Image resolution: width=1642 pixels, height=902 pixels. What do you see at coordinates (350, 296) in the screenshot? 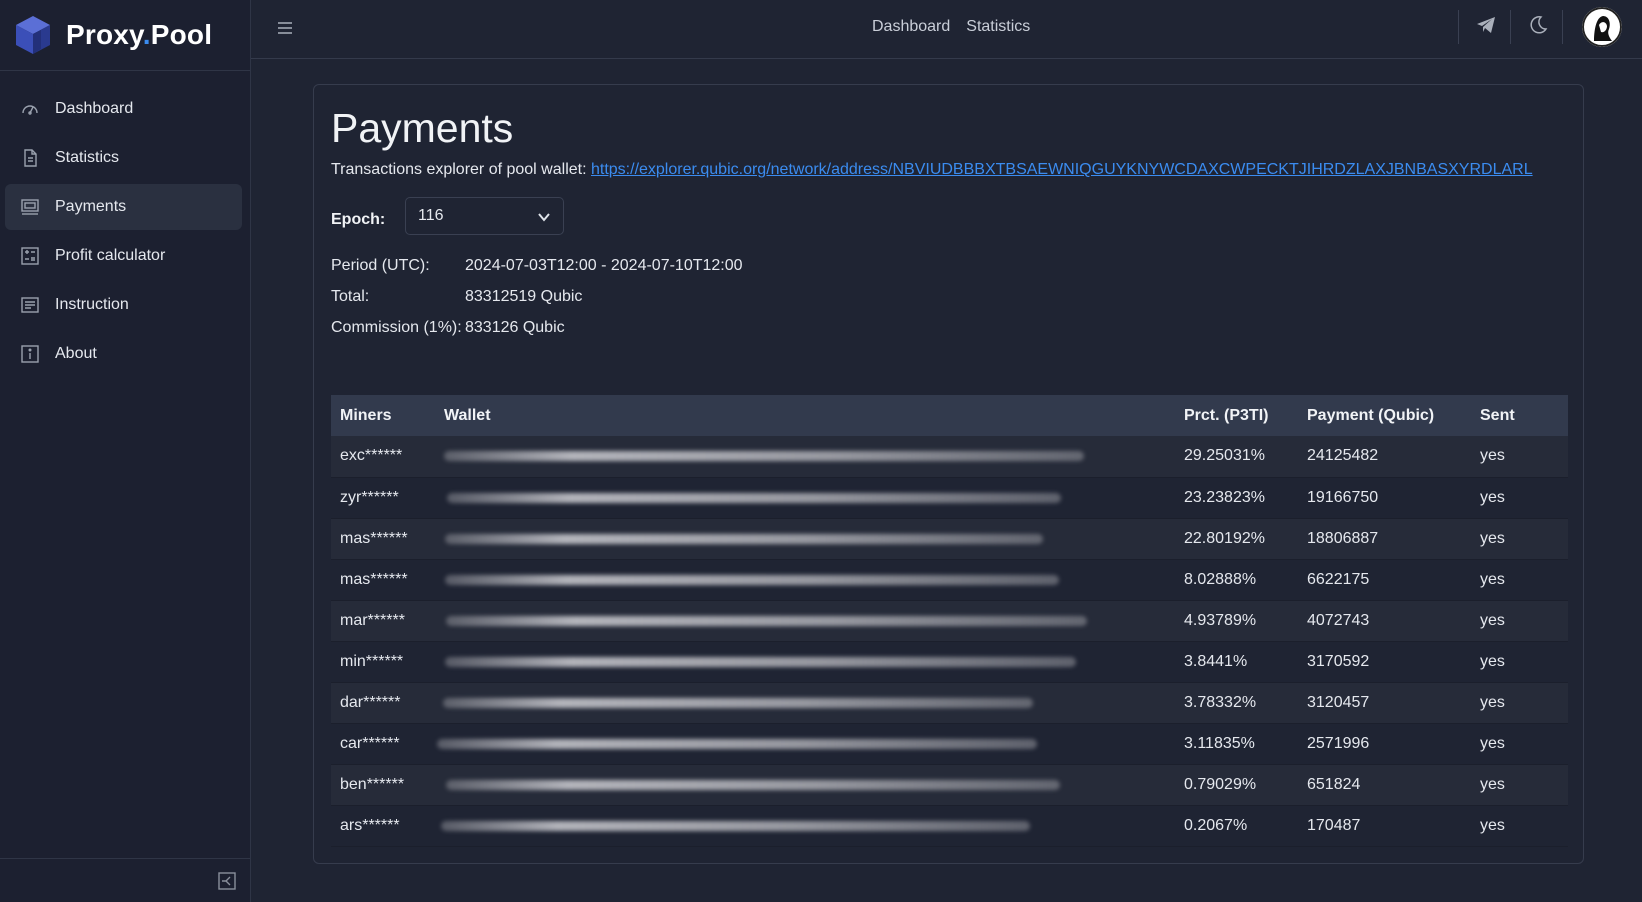
I see `total-label: Total:` at bounding box center [350, 296].